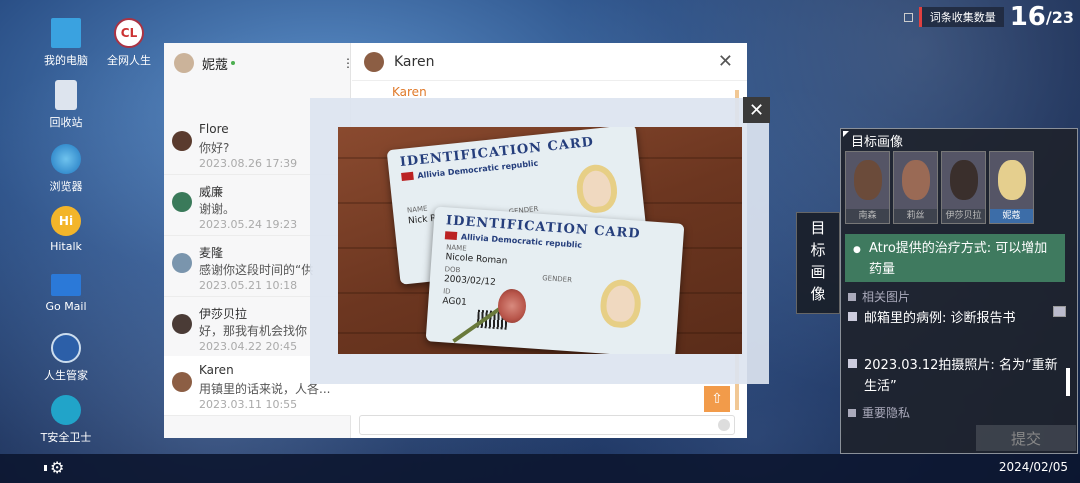  What do you see at coordinates (214, 129) in the screenshot?
I see `contact-name: Flore` at bounding box center [214, 129].